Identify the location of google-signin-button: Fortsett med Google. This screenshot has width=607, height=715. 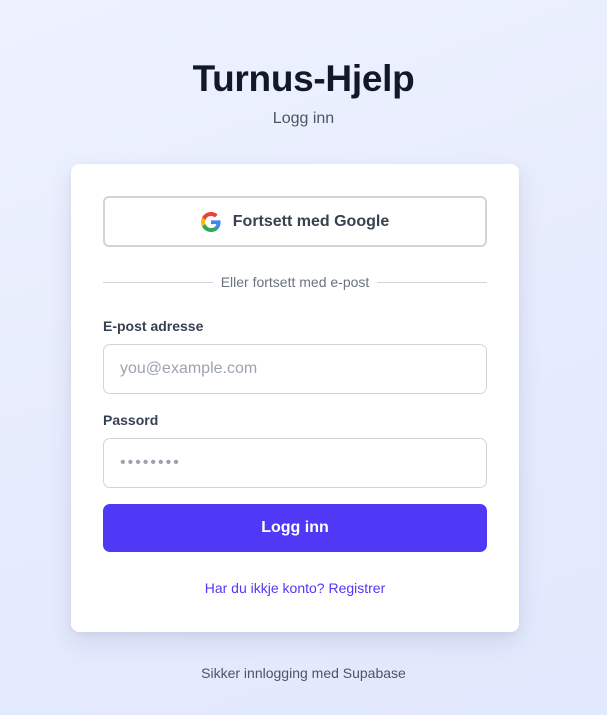
(295, 221).